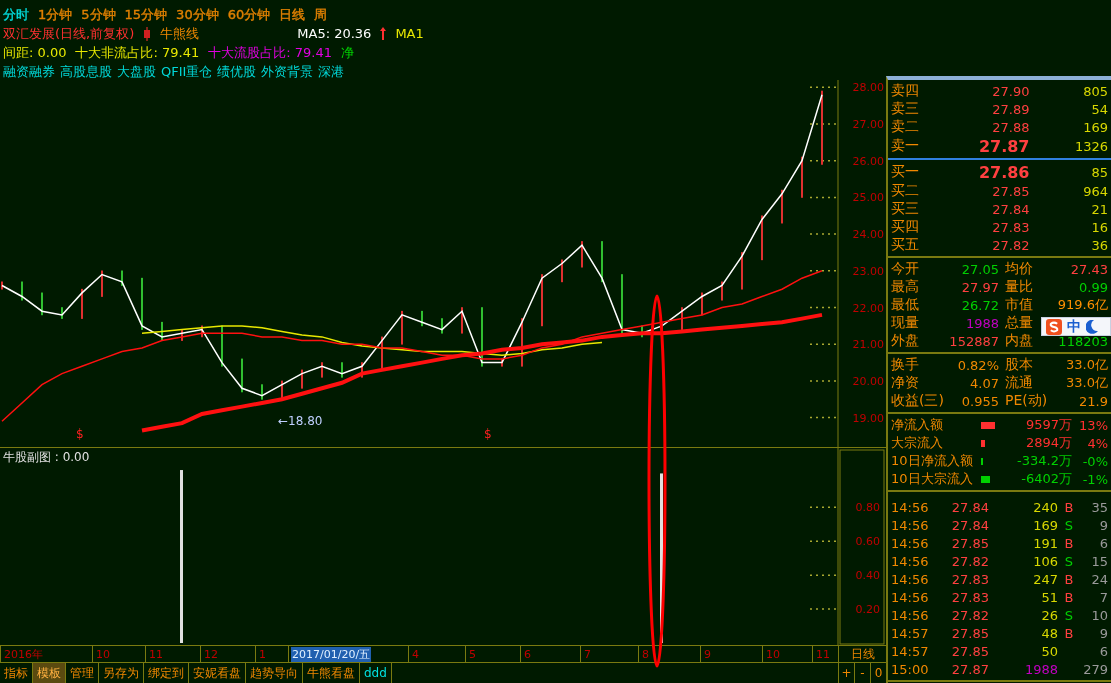 Image resolution: width=1111 pixels, height=683 pixels. I want to click on date-axis-label: 12, so click(211, 654).